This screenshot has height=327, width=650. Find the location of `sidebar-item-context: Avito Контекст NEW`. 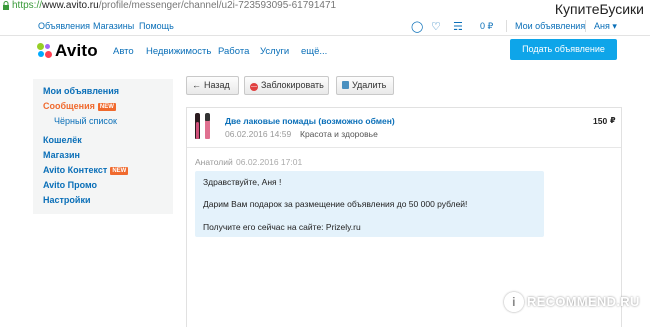

sidebar-item-context: Avito Контекст NEW is located at coordinates (86, 170).